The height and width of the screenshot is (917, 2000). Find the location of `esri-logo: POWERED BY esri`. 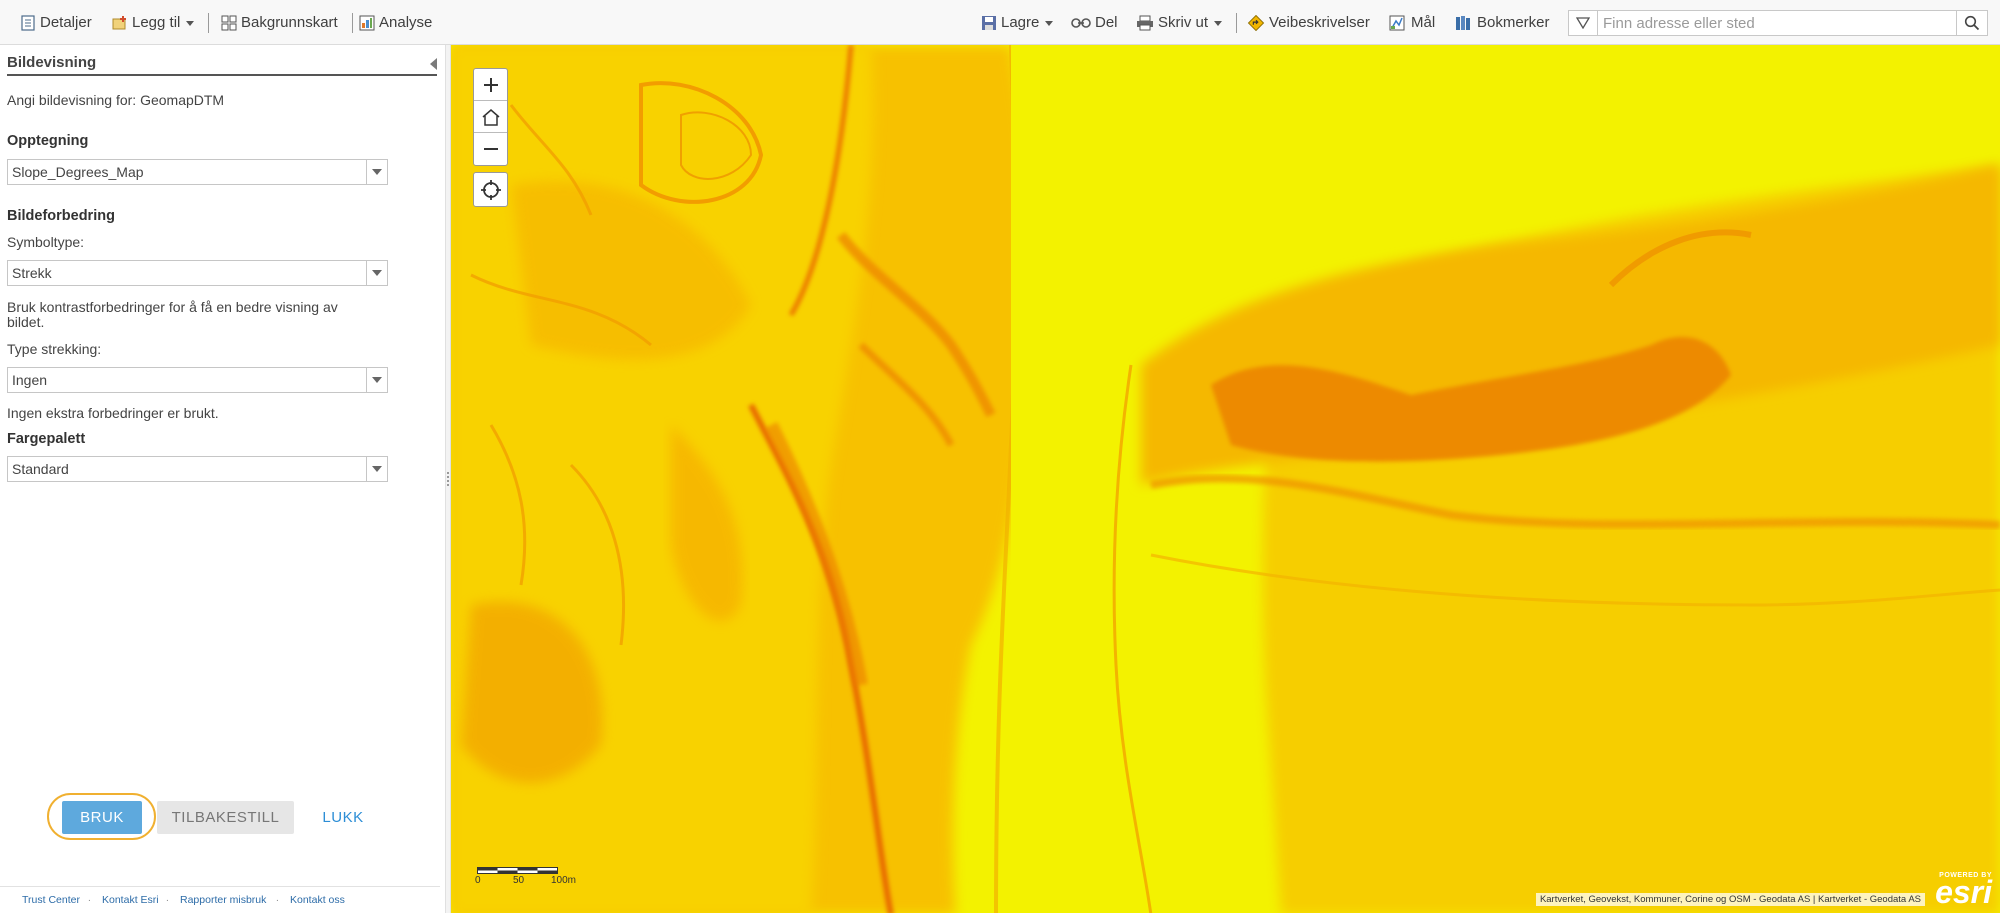

esri-logo: POWERED BY esri is located at coordinates (1963, 890).